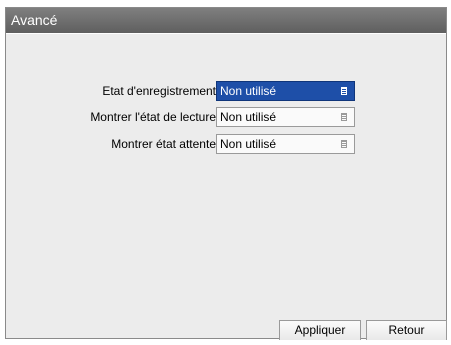 The image size is (451, 345). I want to click on setting-label-recording-state: Etat d'enregistrement, so click(159, 91).